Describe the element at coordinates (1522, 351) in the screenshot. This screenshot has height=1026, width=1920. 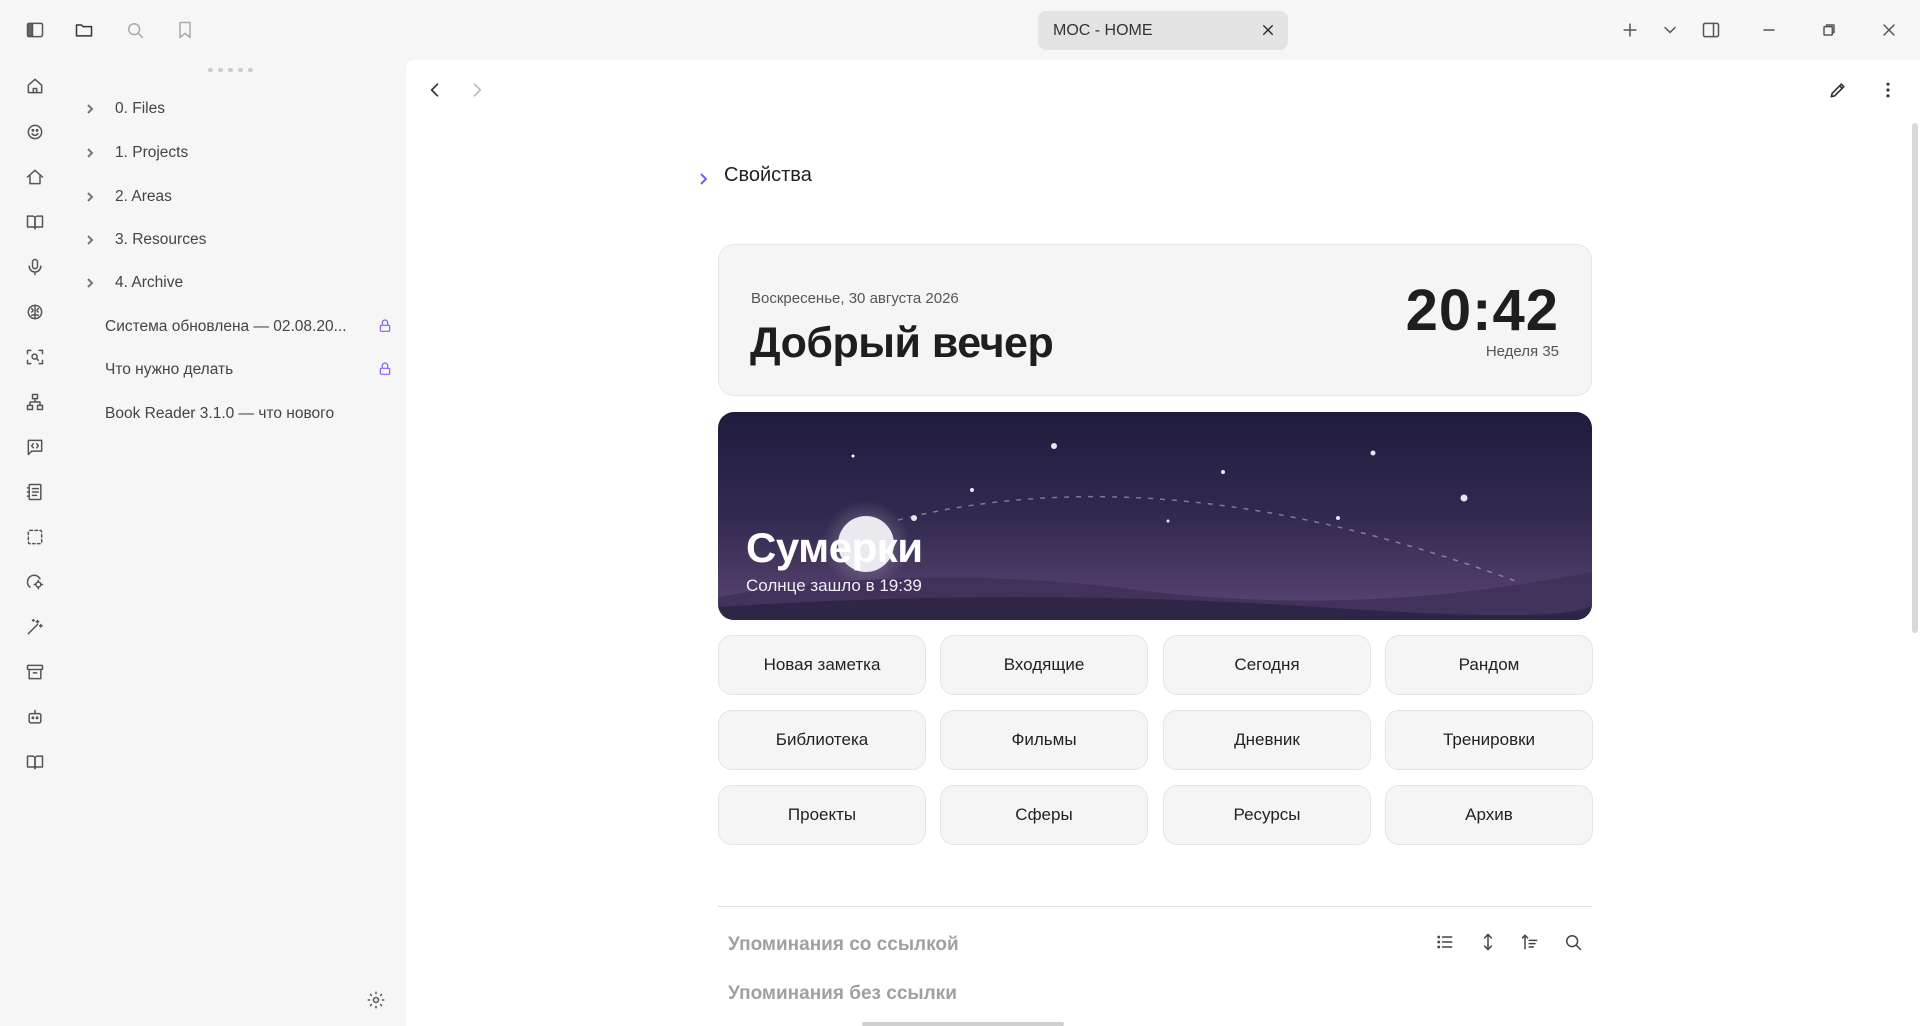
I see `week-number: Неделя 35` at that location.